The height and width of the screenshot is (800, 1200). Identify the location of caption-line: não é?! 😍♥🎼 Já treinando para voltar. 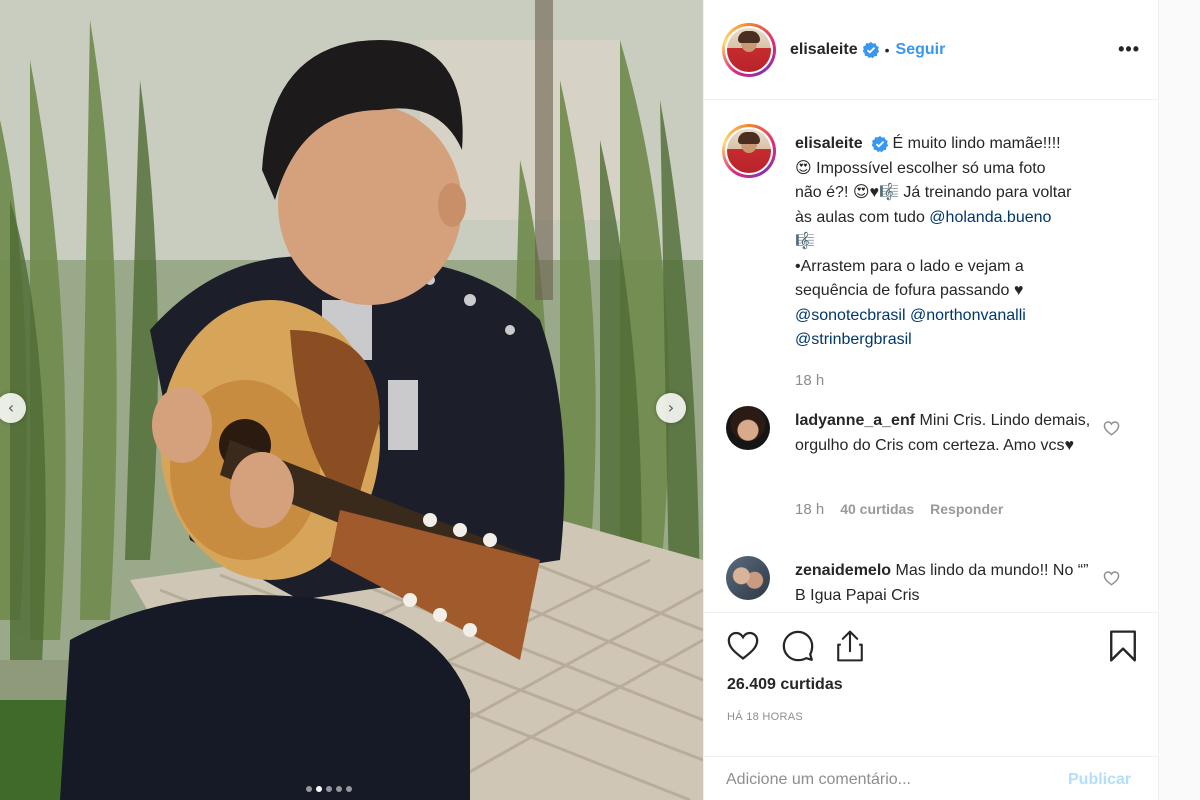
(933, 192).